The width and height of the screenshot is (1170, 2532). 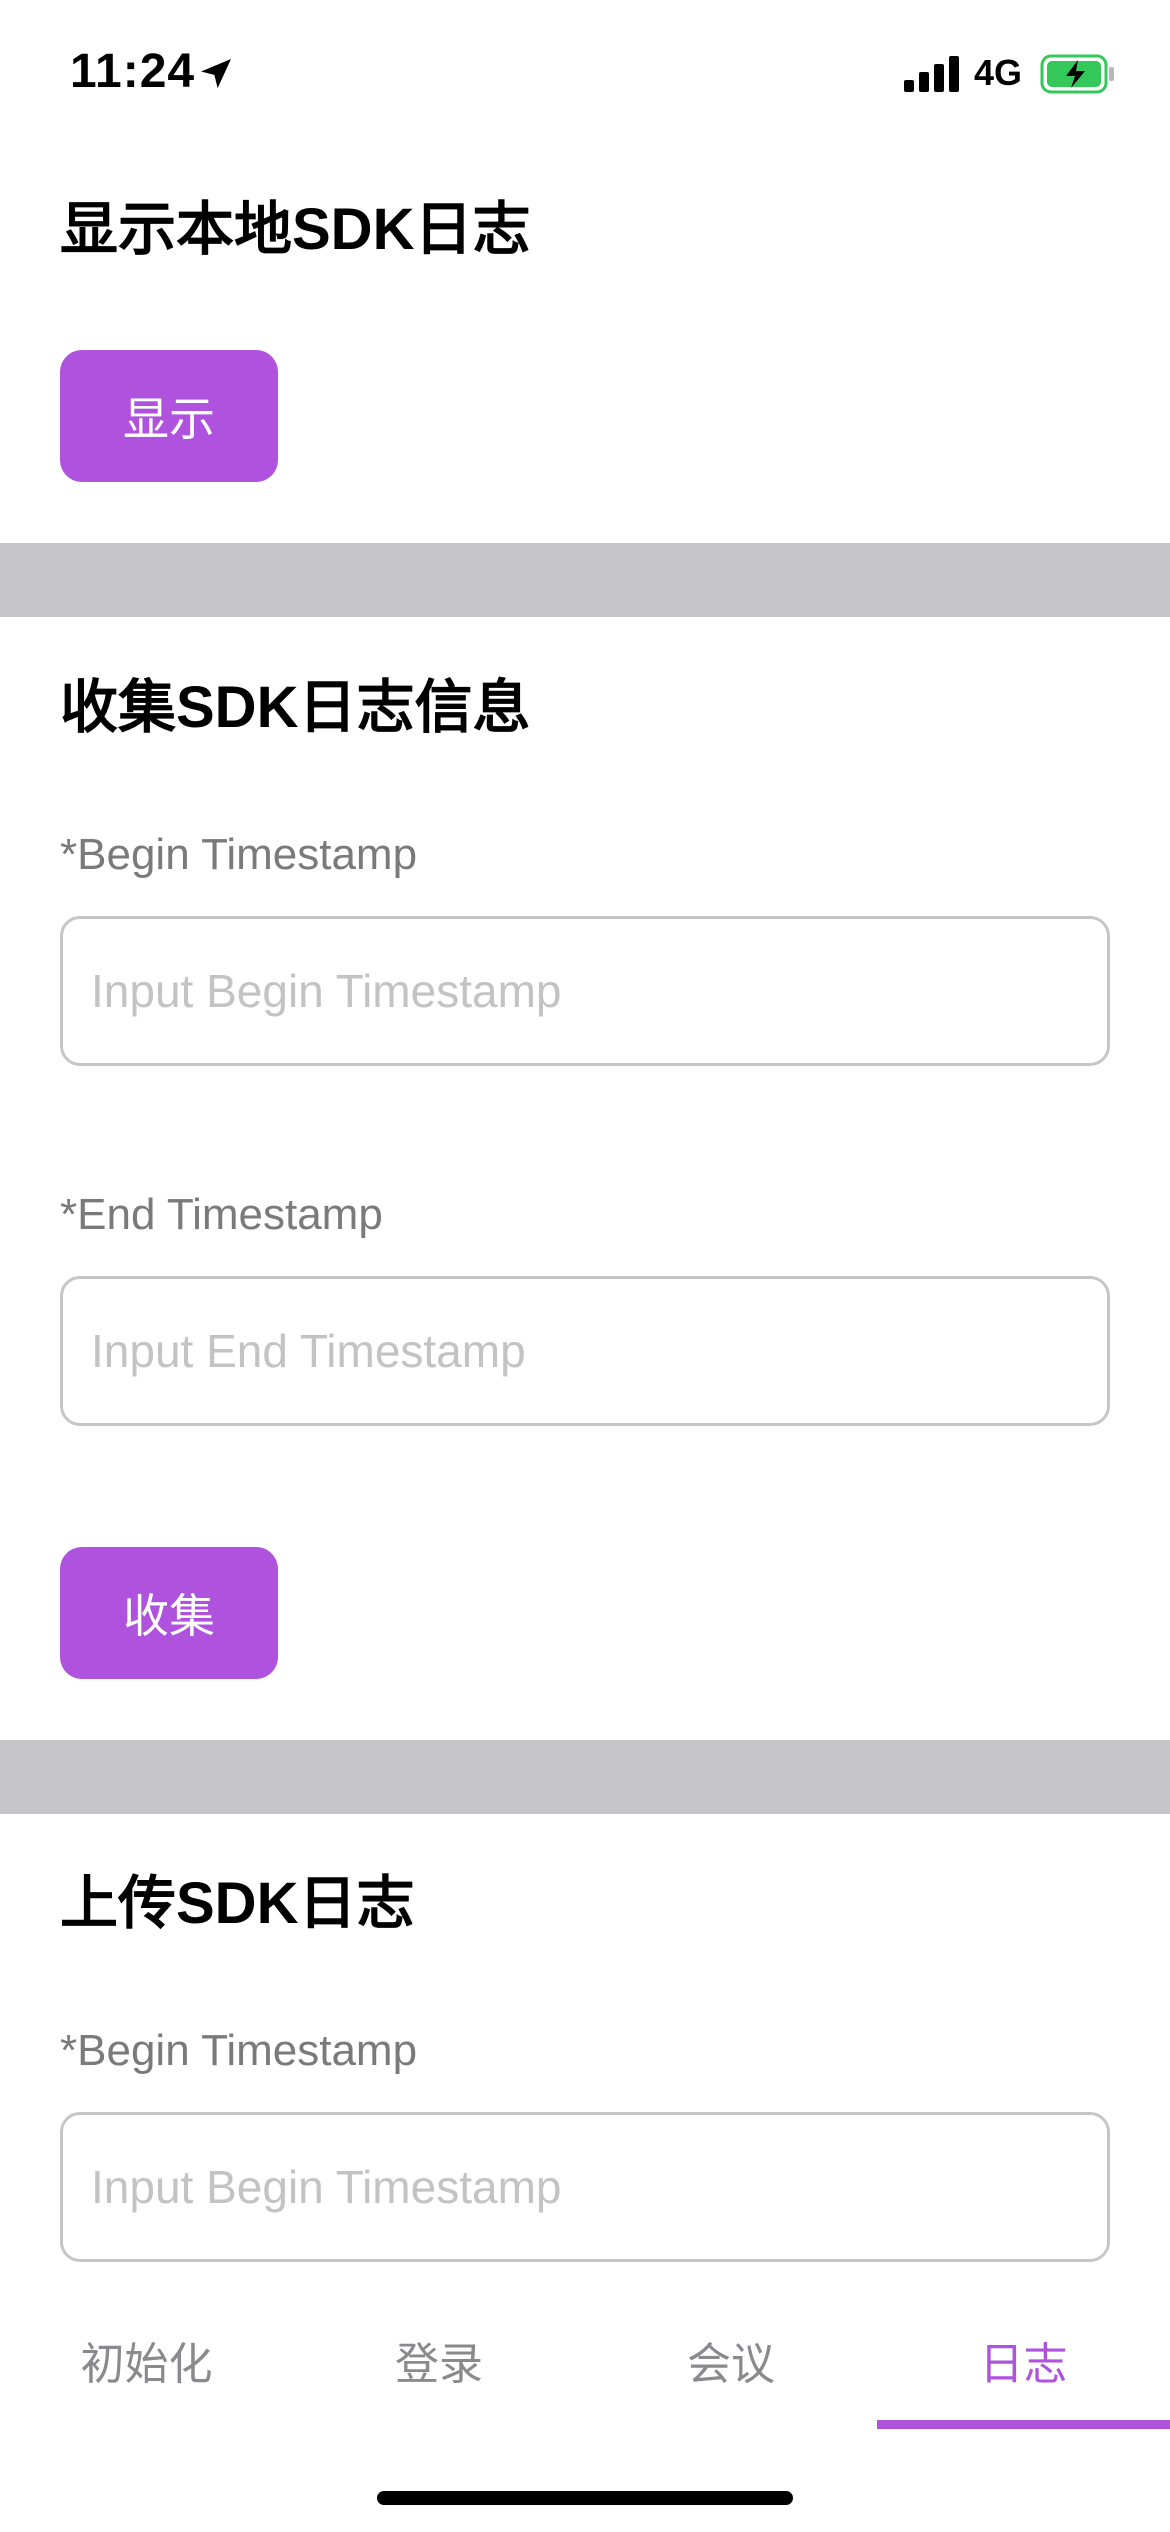 What do you see at coordinates (1023, 2352) in the screenshot?
I see `tab-log: 日志` at bounding box center [1023, 2352].